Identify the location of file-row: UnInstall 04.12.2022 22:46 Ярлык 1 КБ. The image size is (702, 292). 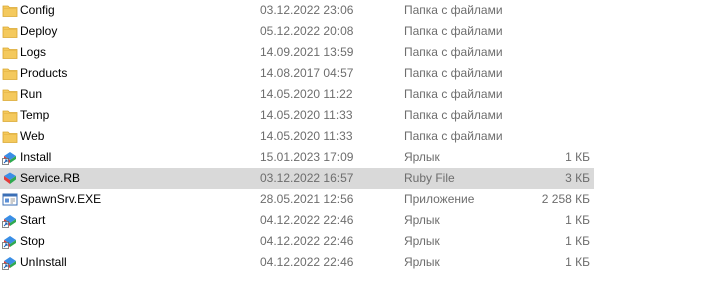
(297, 262).